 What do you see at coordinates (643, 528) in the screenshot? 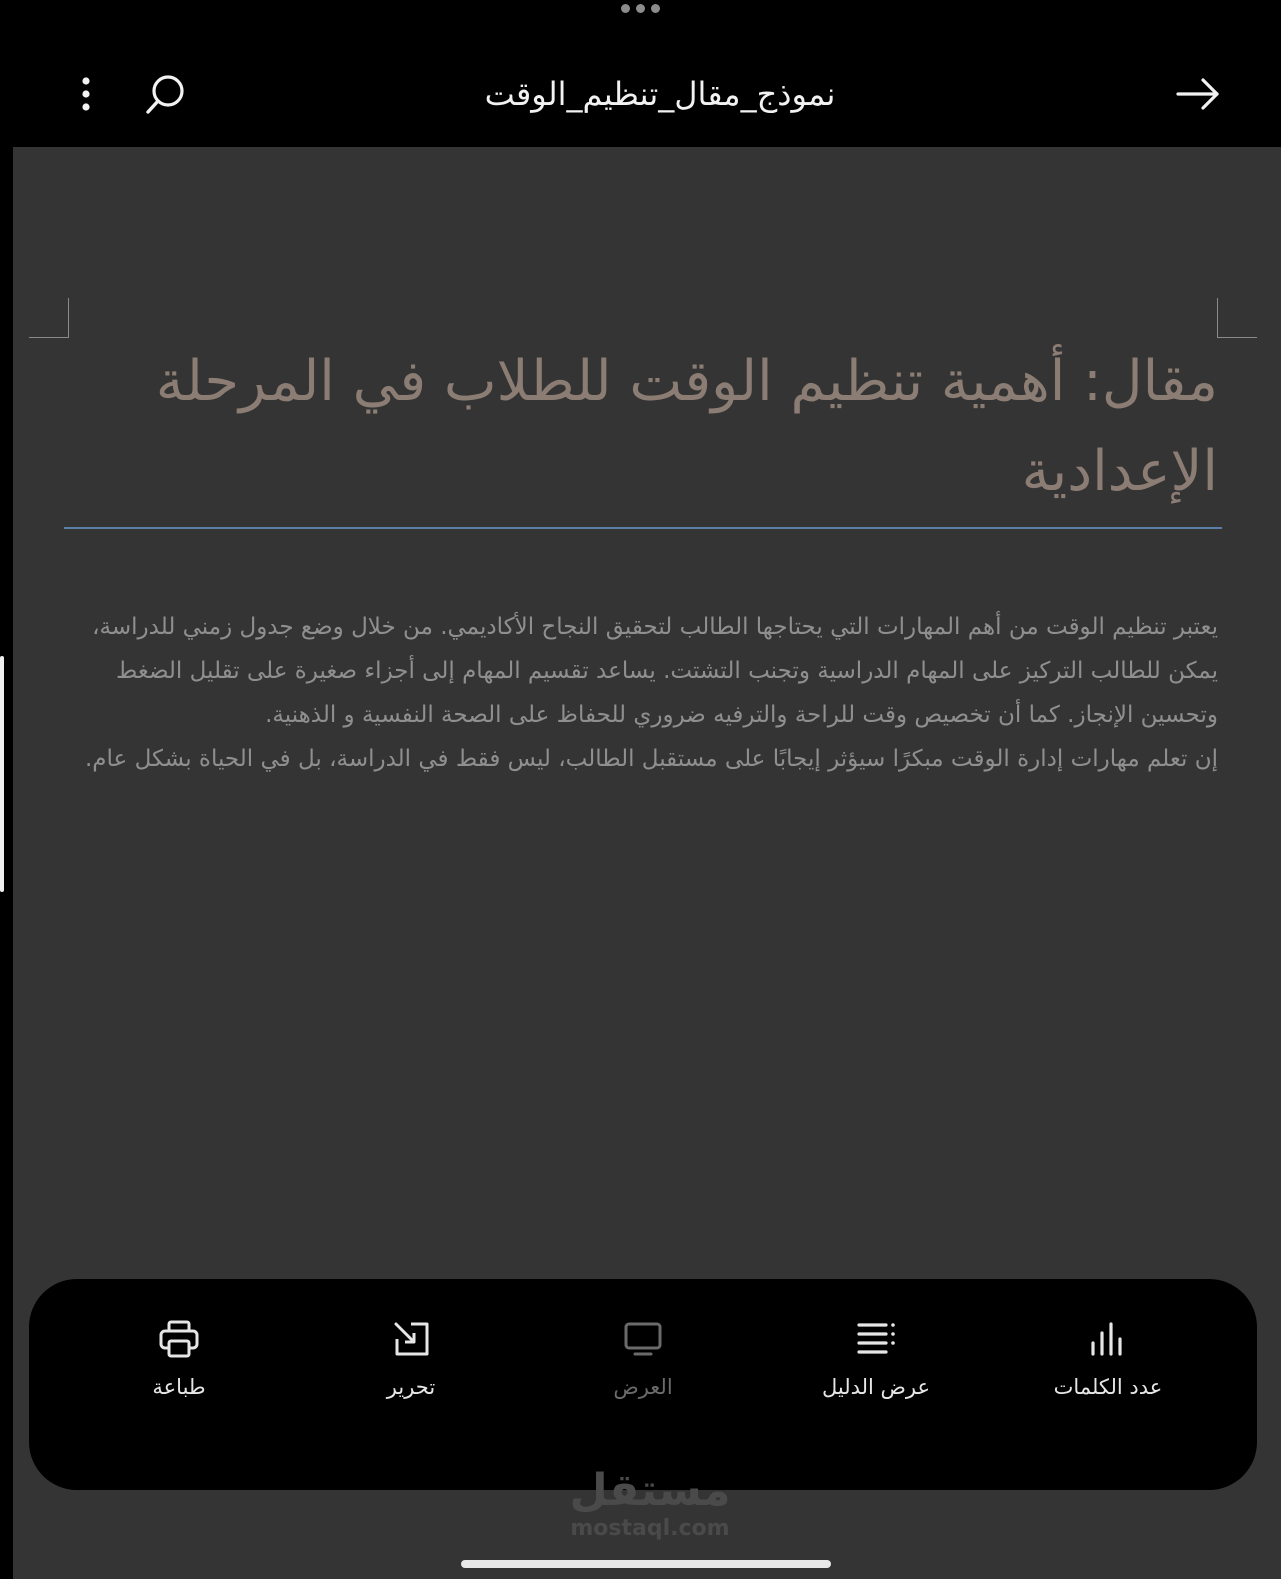
I see `title-underline` at bounding box center [643, 528].